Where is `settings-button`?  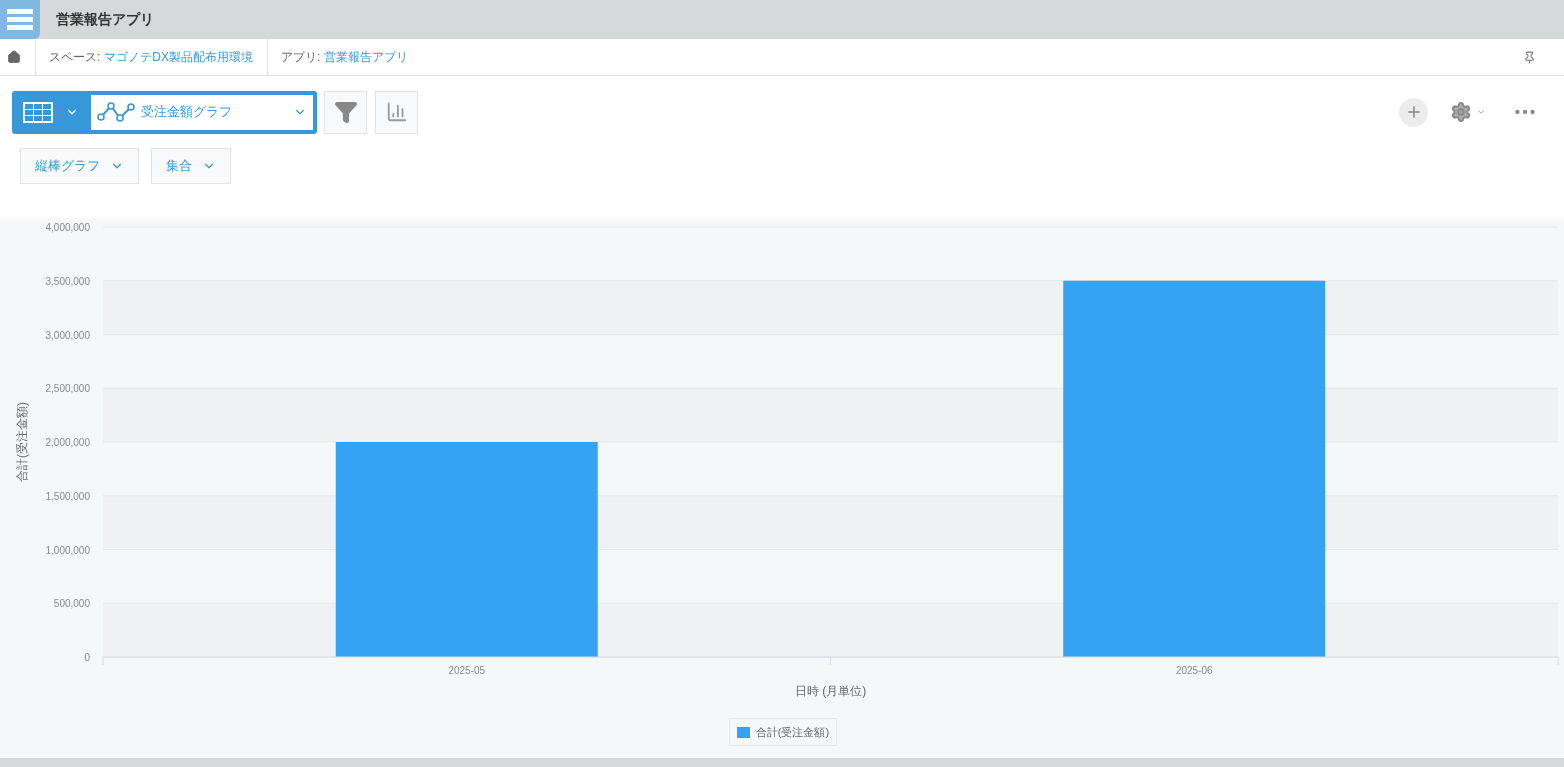 settings-button is located at coordinates (1468, 112).